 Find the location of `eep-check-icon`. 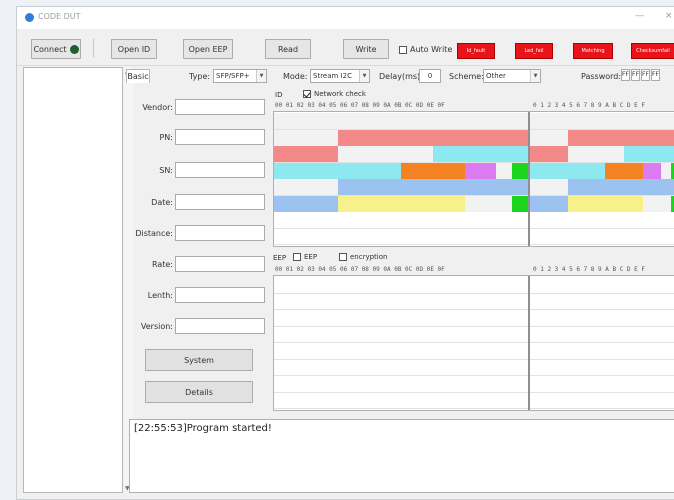

eep-check-icon is located at coordinates (297, 257).